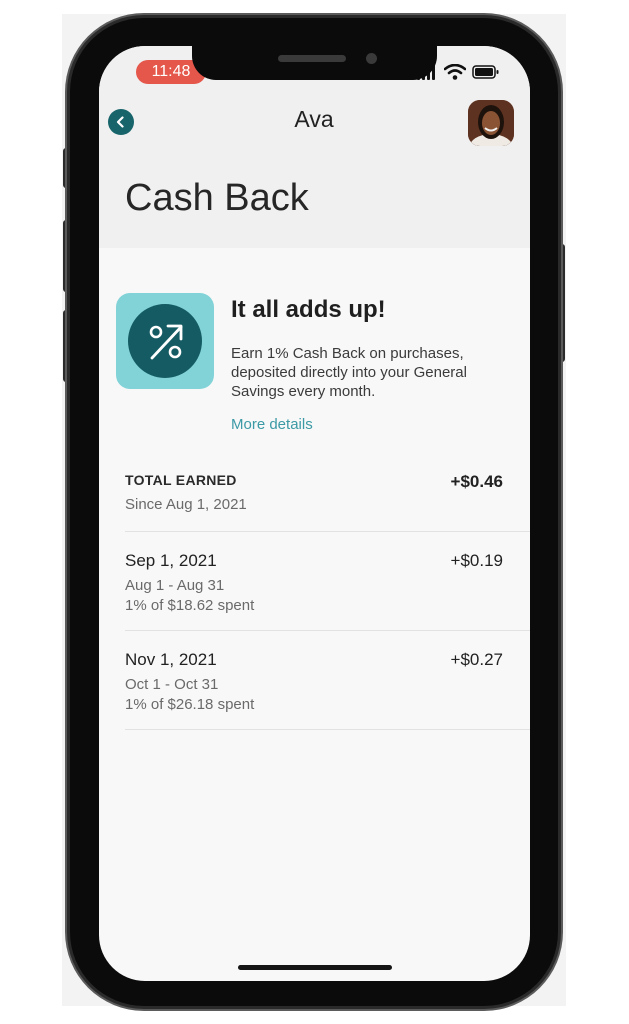  I want to click on profile-avatar, so click(491, 123).